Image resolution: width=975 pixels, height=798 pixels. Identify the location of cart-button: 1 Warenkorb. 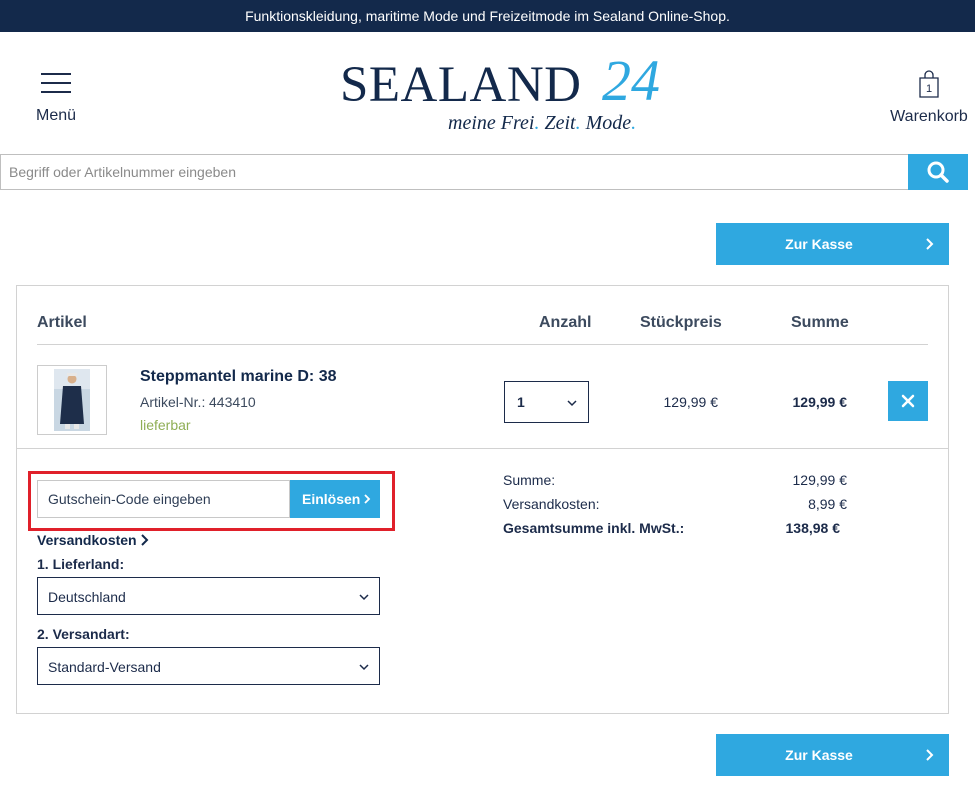
(929, 98).